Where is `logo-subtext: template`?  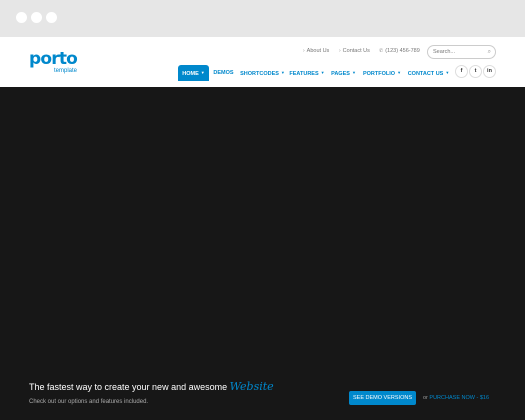
logo-subtext: template is located at coordinates (66, 71).